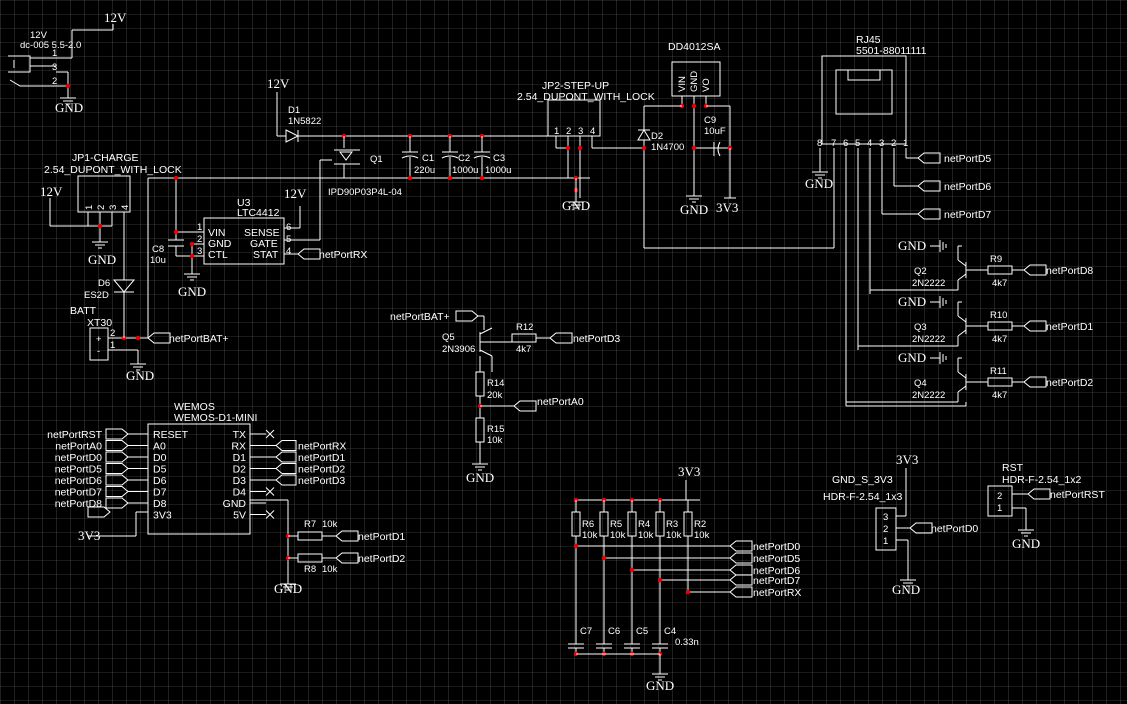 This screenshot has width=1127, height=704. Describe the element at coordinates (54, 53) in the screenshot. I see `dc-jack-pin1: 1` at that location.